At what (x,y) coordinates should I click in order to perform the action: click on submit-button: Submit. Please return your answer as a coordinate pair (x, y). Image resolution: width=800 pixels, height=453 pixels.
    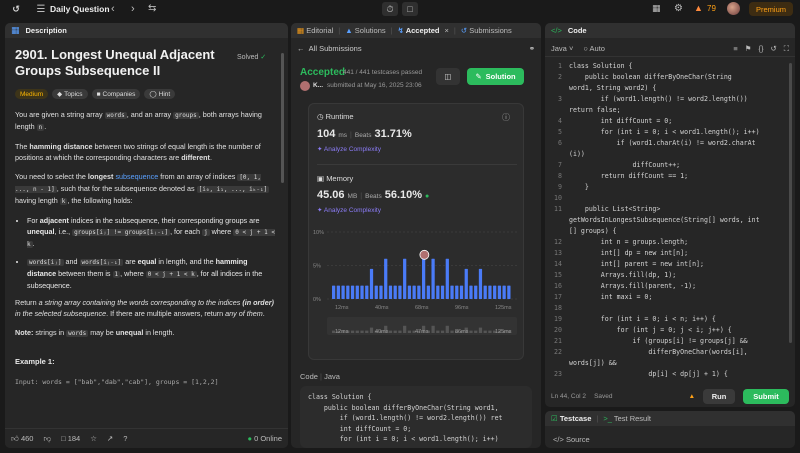
    Looking at the image, I should click on (766, 396).